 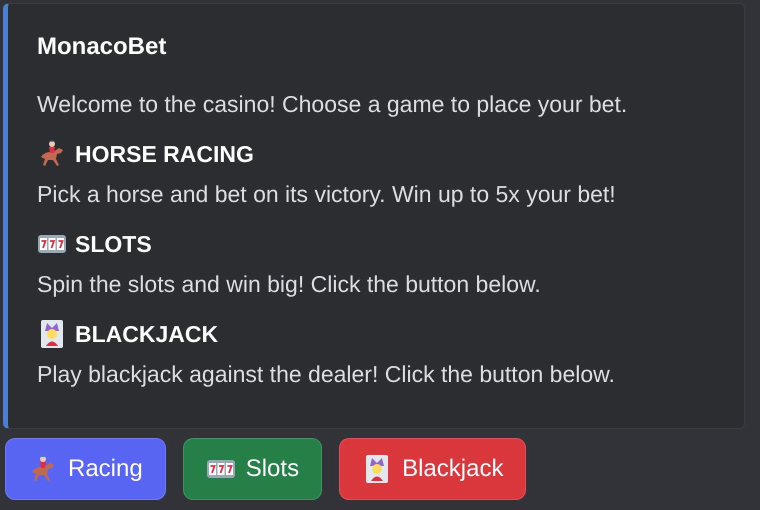 I want to click on game-heading: SLOTS, so click(x=113, y=244).